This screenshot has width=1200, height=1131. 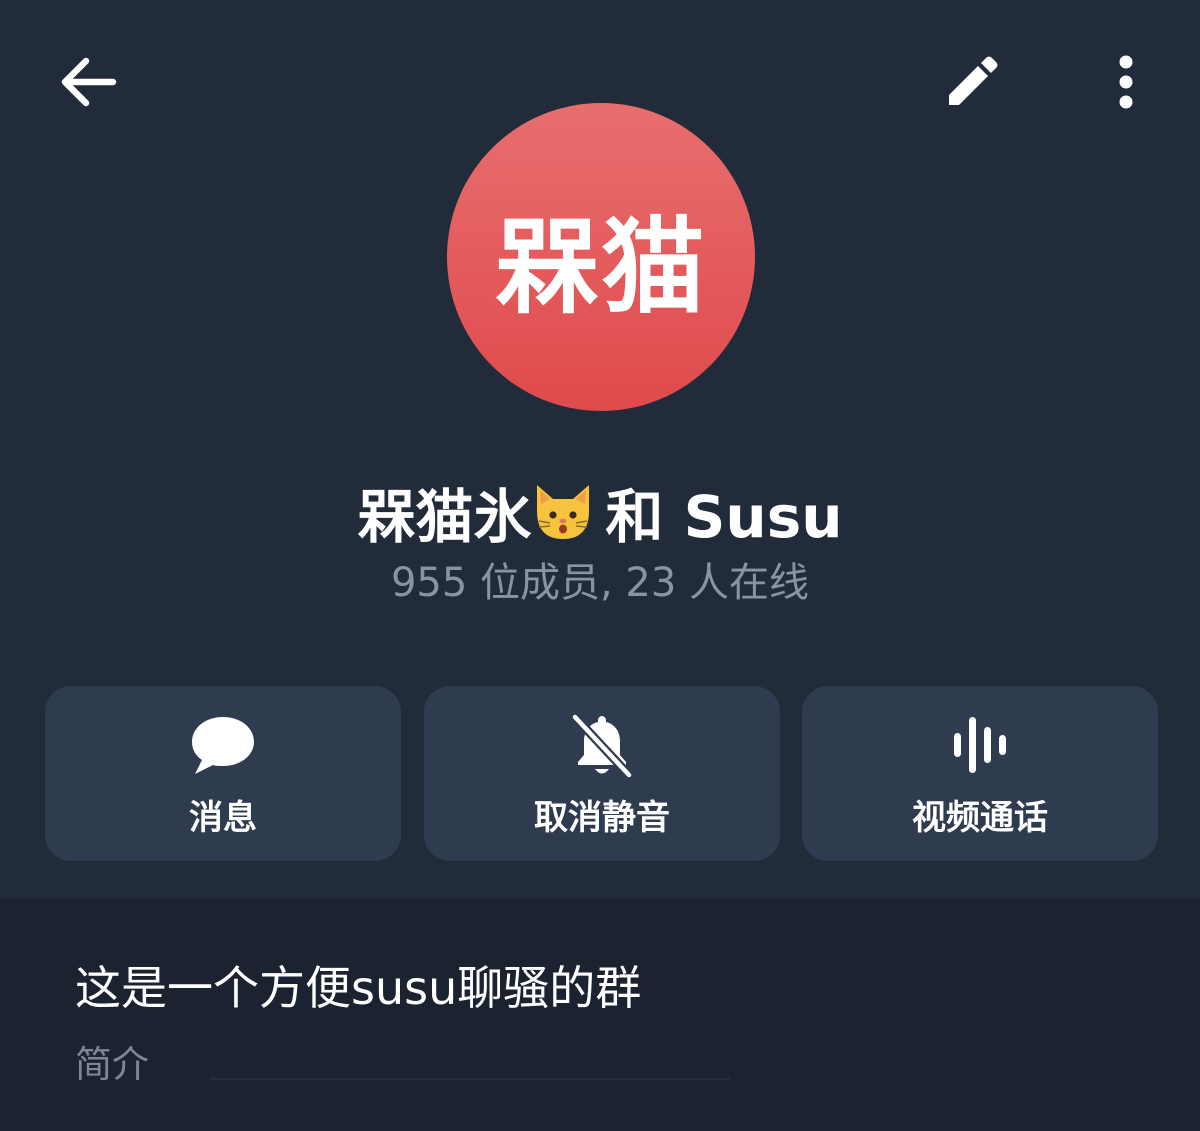 I want to click on group-title: 槑猫氷 和 Susu, so click(x=600, y=513).